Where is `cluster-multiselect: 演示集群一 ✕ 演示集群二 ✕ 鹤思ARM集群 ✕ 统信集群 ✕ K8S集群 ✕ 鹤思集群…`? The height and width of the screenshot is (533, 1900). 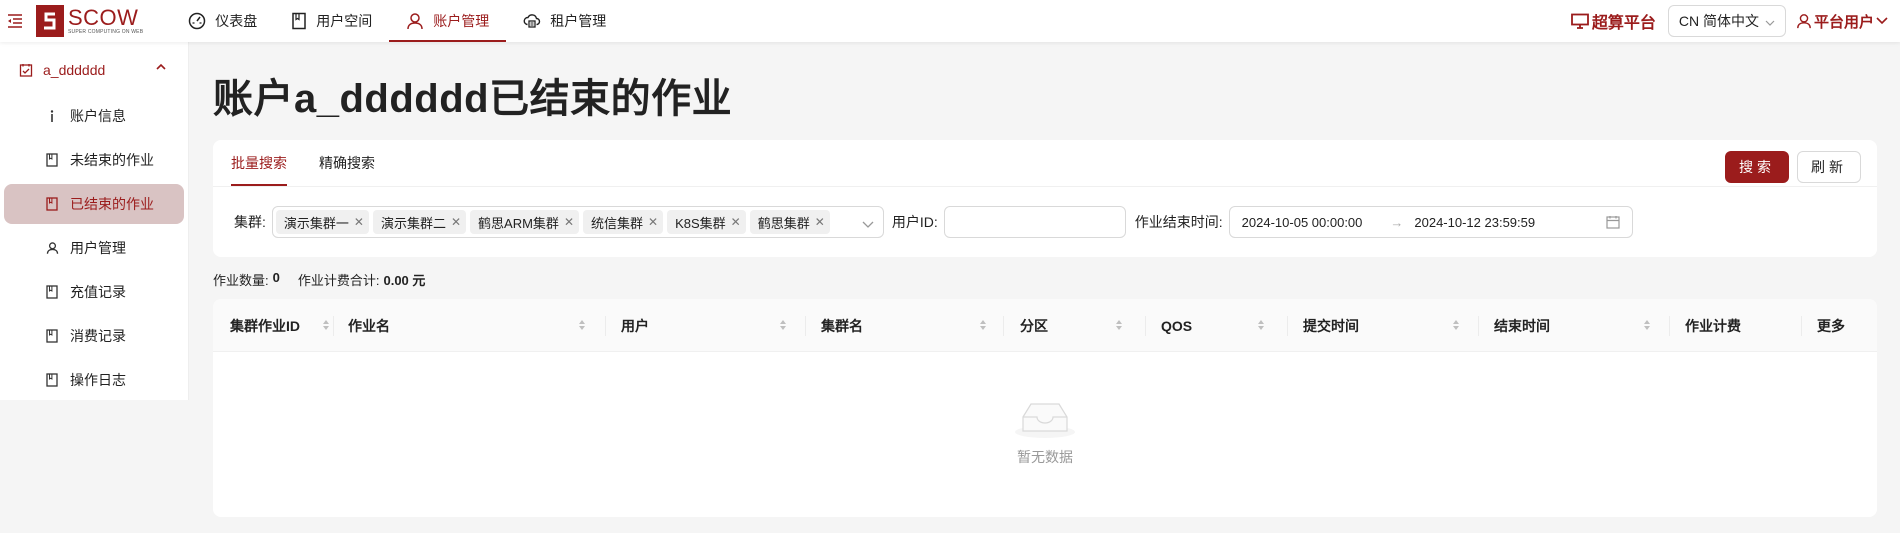 cluster-multiselect: 演示集群一 ✕ 演示集群二 ✕ 鹤思ARM集群 ✕ 统信集群 ✕ K8S集群 ✕ 鹤思集群… is located at coordinates (577, 222).